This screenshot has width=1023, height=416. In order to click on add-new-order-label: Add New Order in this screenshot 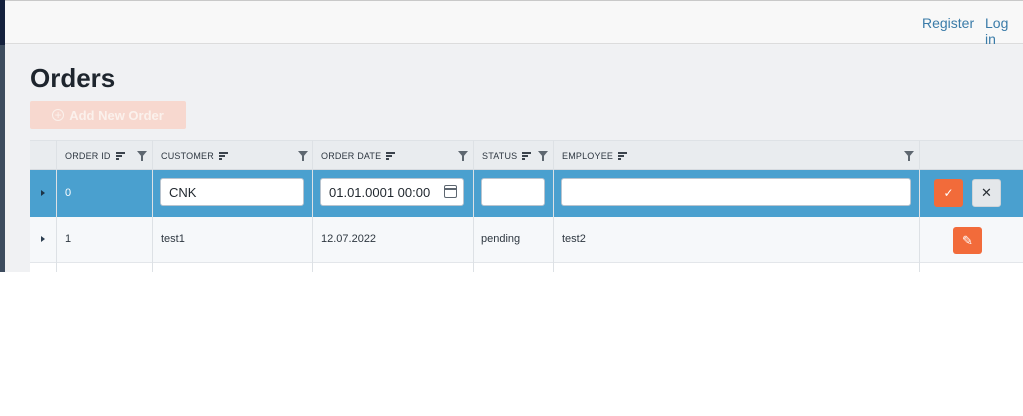, I will do `click(116, 115)`.